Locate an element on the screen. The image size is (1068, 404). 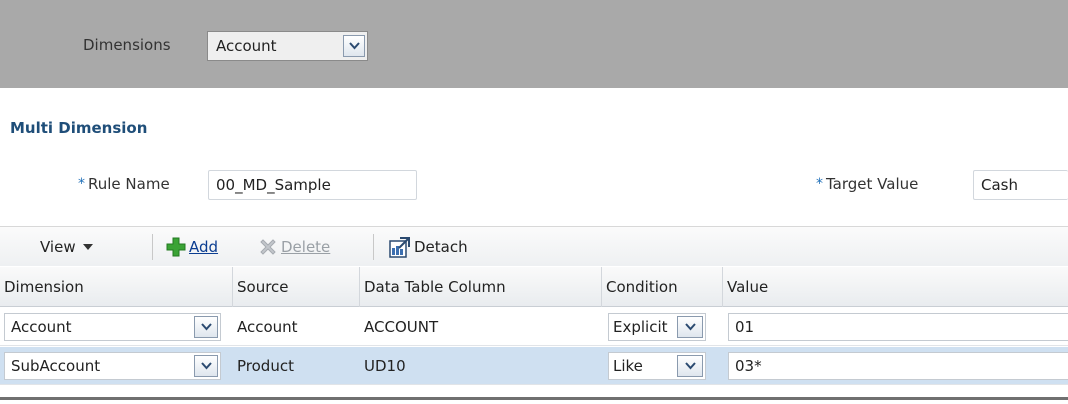
target-value-label: * Target Value is located at coordinates (867, 184).